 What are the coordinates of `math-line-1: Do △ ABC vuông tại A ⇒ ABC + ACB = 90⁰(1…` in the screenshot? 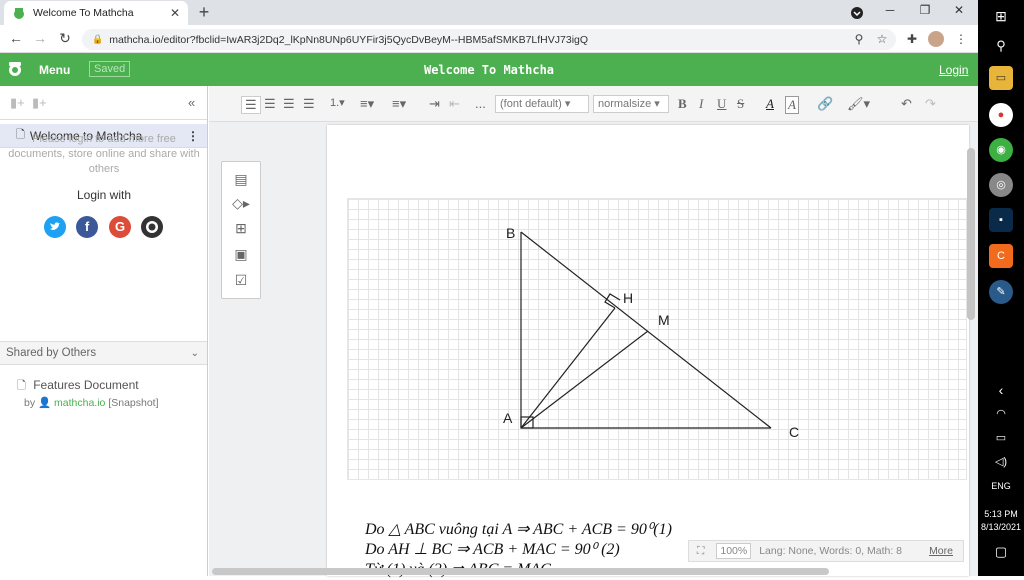 It's located at (518, 530).